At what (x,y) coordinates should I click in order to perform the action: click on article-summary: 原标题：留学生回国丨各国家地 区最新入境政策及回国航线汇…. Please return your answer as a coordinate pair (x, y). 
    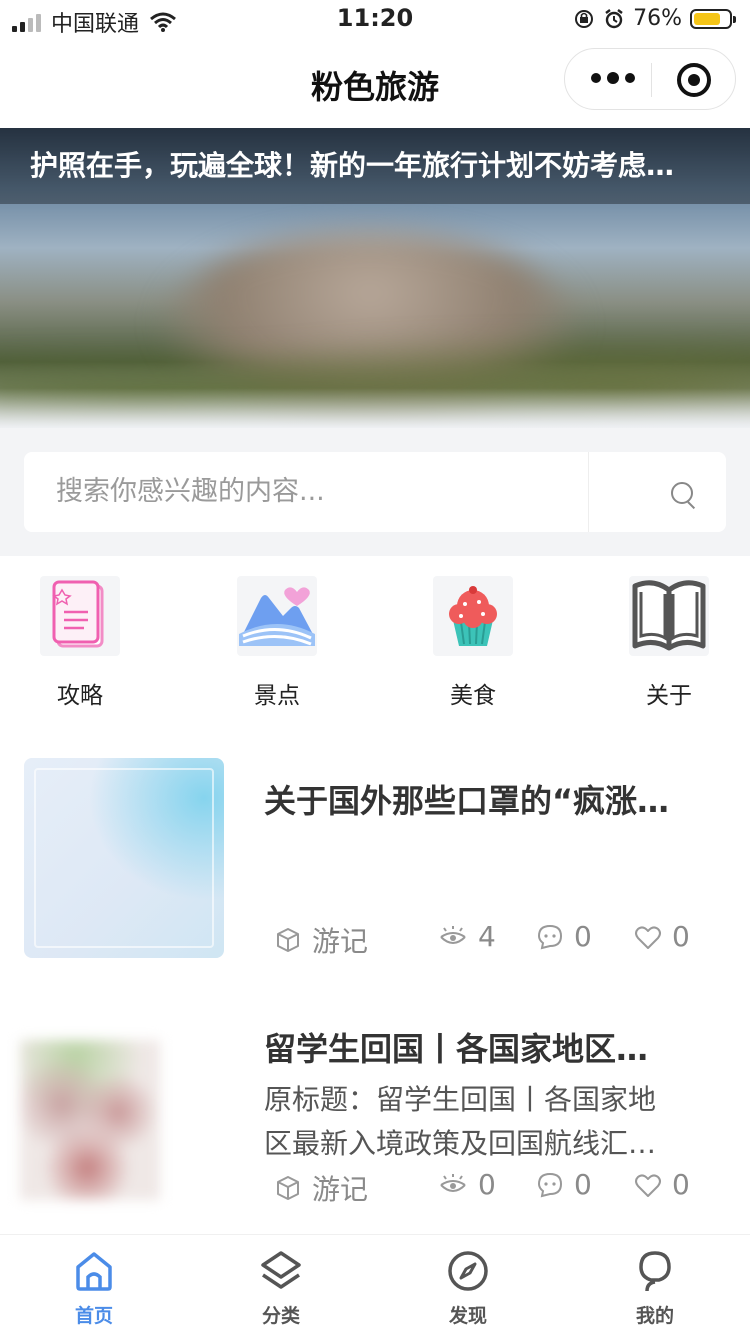
    Looking at the image, I should click on (460, 1121).